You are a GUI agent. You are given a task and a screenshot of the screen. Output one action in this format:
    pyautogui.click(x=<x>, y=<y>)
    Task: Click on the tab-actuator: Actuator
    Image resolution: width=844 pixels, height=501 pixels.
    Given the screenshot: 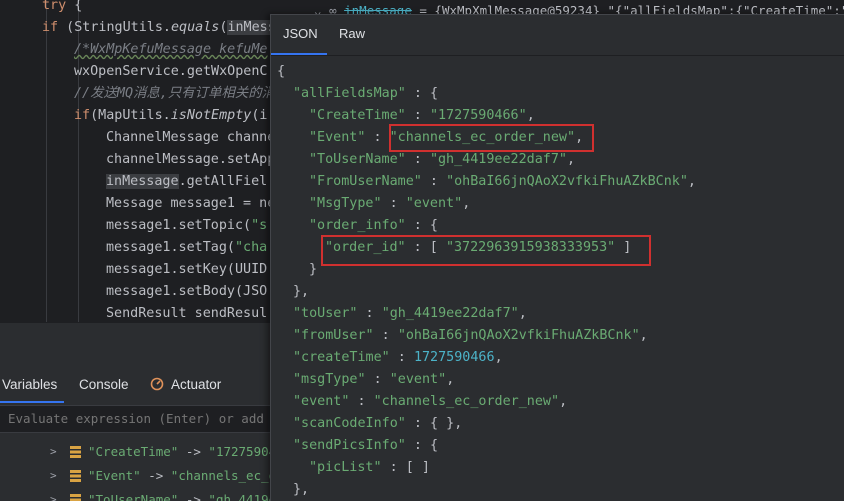 What is the action you would take?
    pyautogui.click(x=196, y=385)
    